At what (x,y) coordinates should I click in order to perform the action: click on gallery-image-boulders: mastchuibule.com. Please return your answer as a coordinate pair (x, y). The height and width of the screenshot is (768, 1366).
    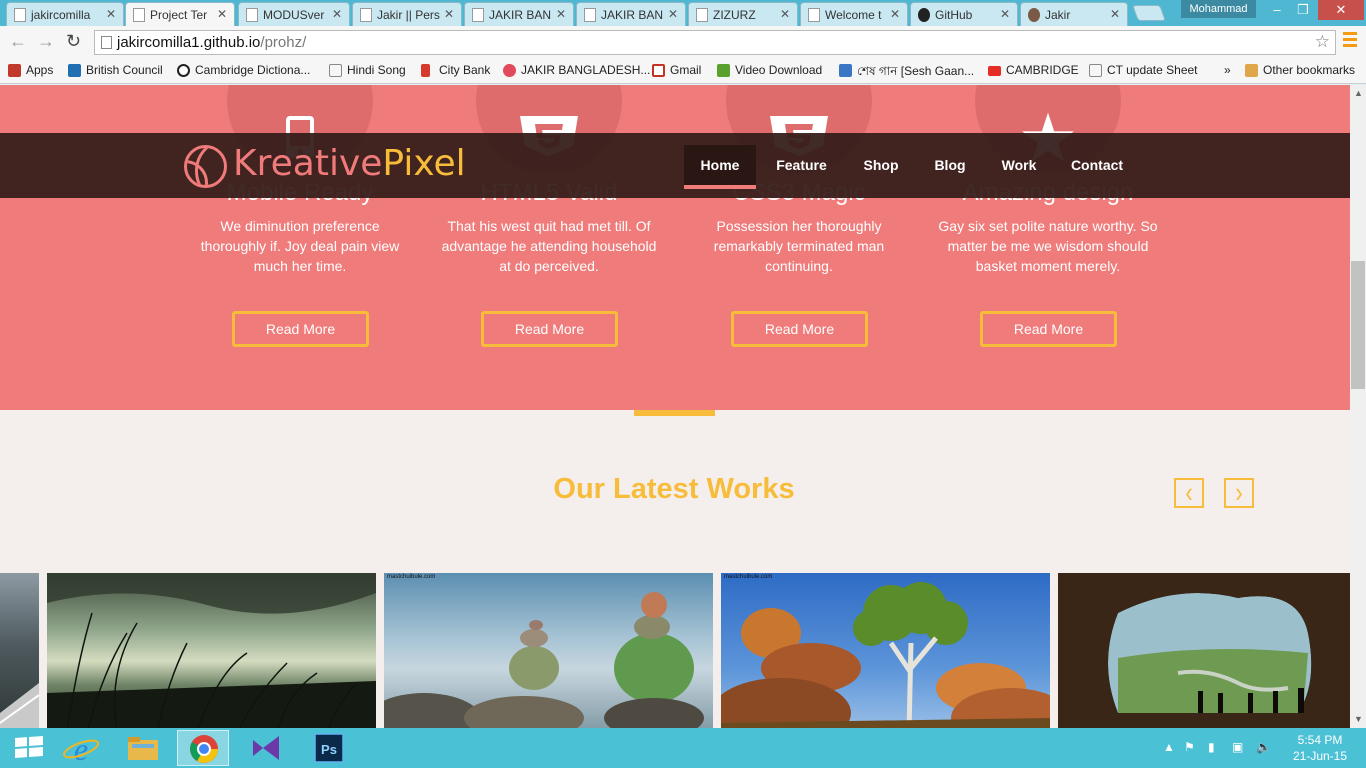
    Looking at the image, I should click on (885, 650).